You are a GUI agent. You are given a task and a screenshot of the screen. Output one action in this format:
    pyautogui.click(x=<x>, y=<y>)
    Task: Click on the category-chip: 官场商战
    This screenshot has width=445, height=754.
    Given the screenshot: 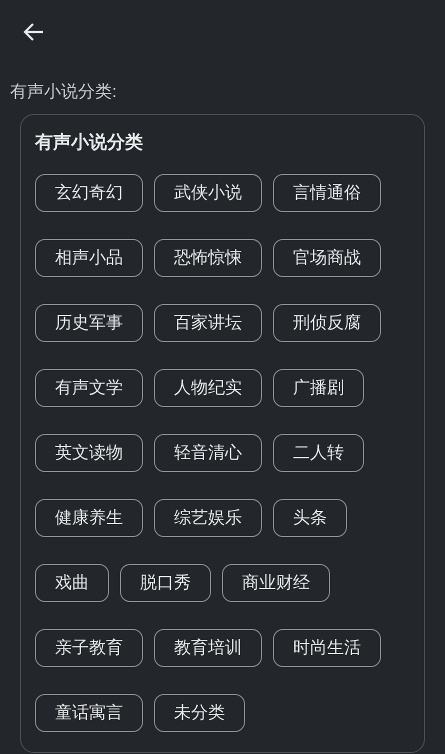 What is the action you would take?
    pyautogui.click(x=327, y=258)
    